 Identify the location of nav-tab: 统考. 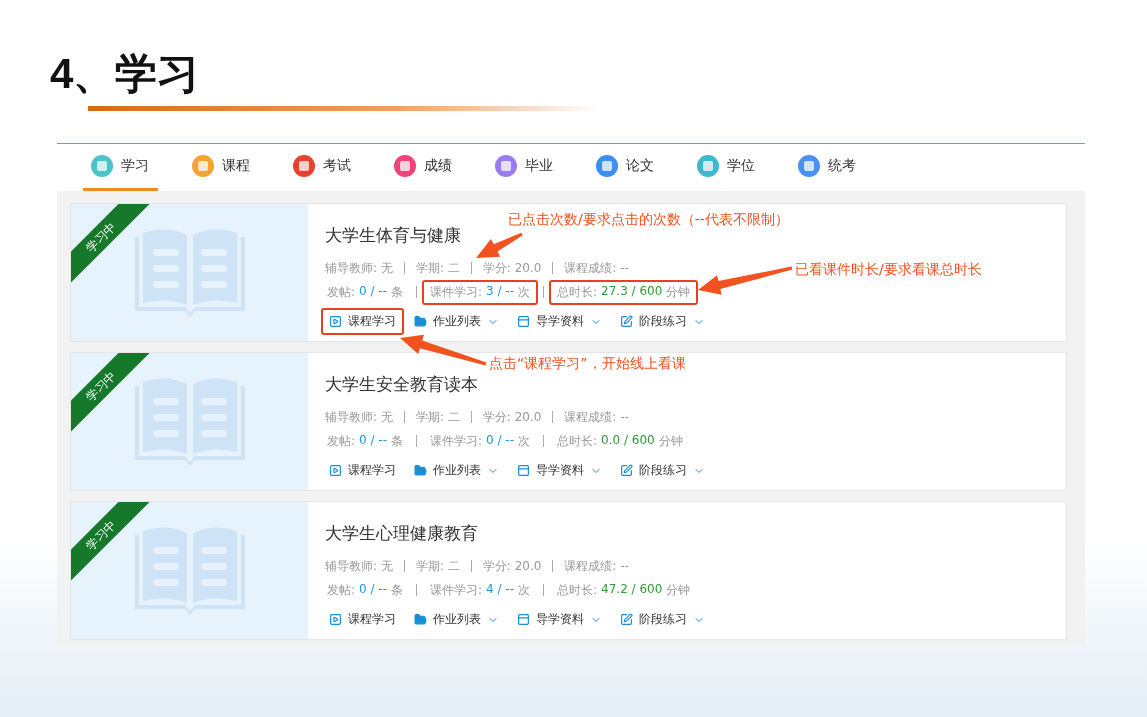
(827, 167).